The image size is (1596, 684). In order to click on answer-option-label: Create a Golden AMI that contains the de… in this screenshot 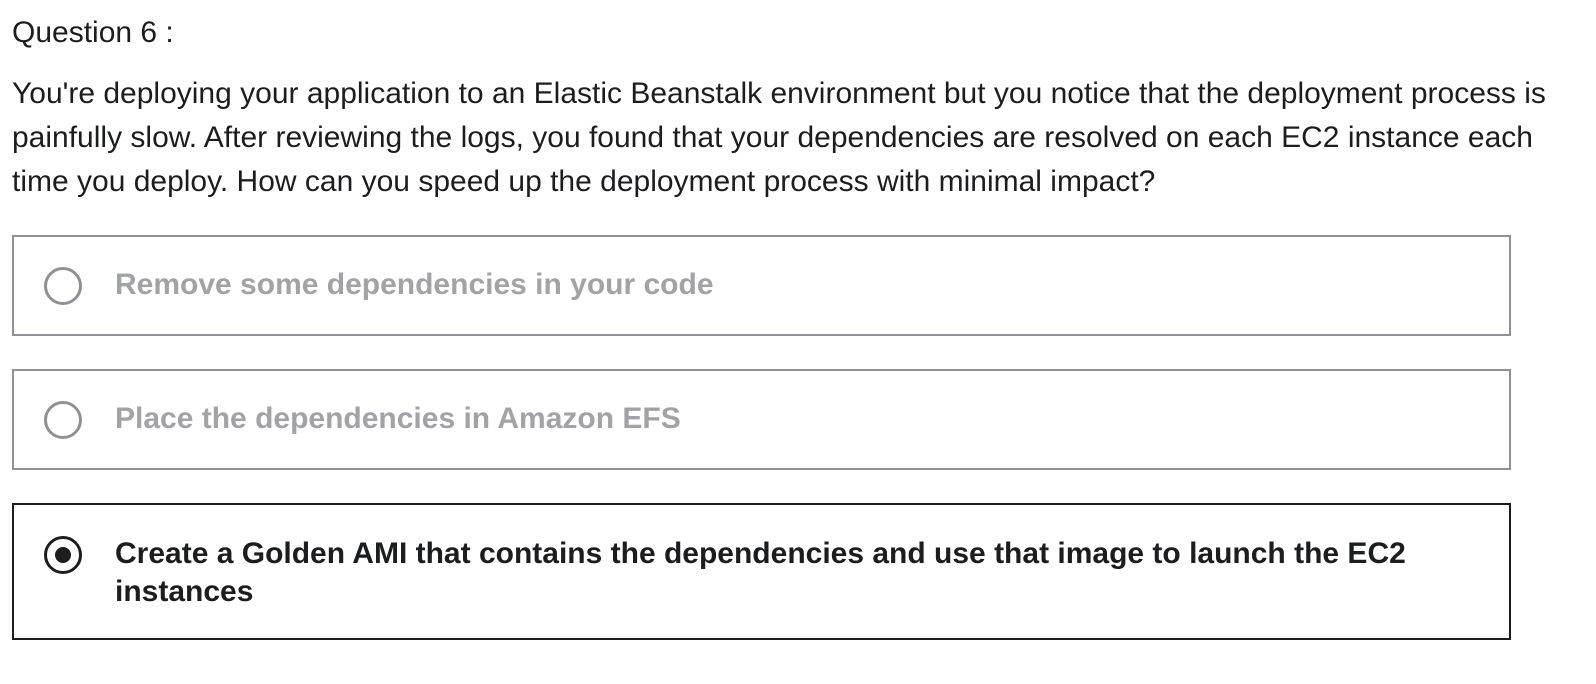, I will do `click(760, 572)`.